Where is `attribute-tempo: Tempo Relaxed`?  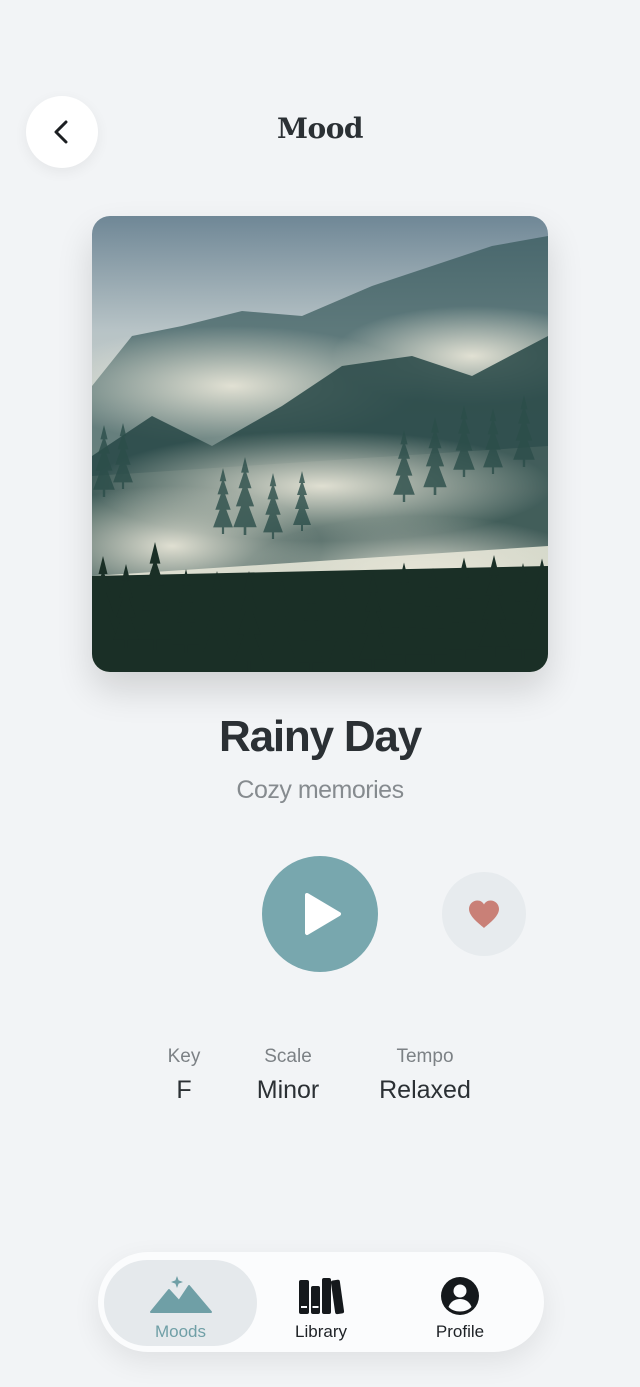 attribute-tempo: Tempo Relaxed is located at coordinates (425, 1075).